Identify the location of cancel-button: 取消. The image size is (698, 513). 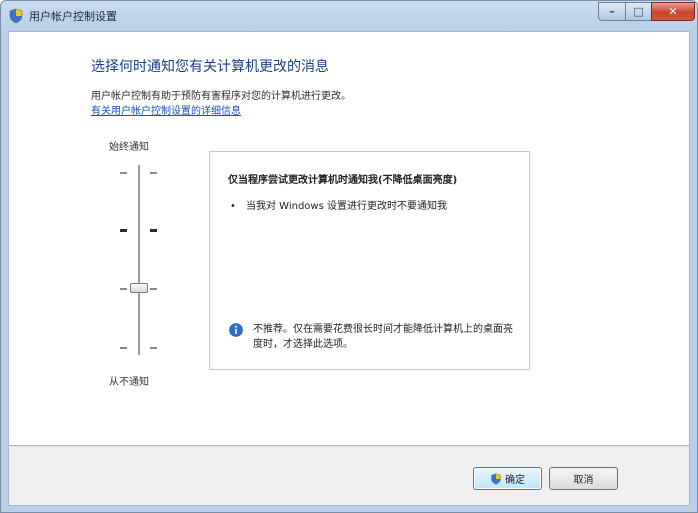
(583, 478).